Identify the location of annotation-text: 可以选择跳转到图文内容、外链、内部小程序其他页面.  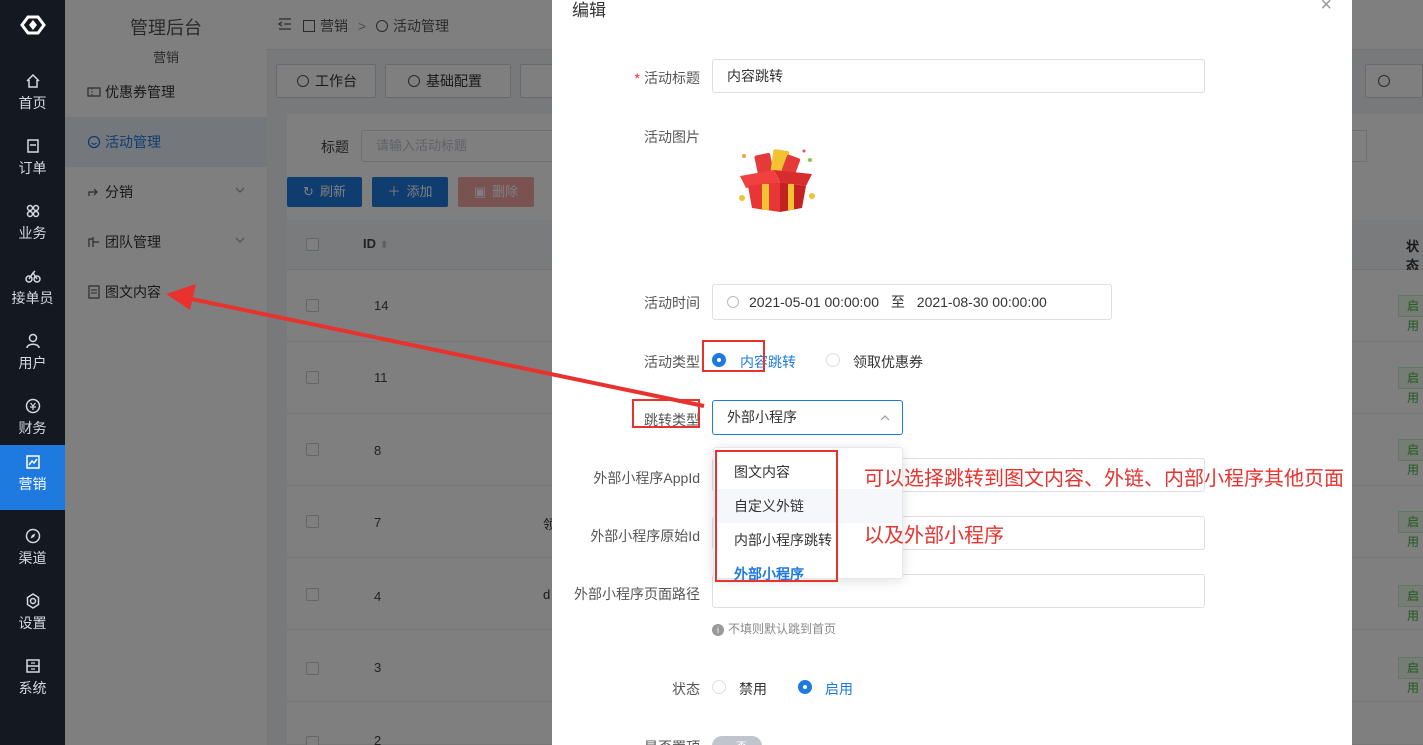
(1104, 479).